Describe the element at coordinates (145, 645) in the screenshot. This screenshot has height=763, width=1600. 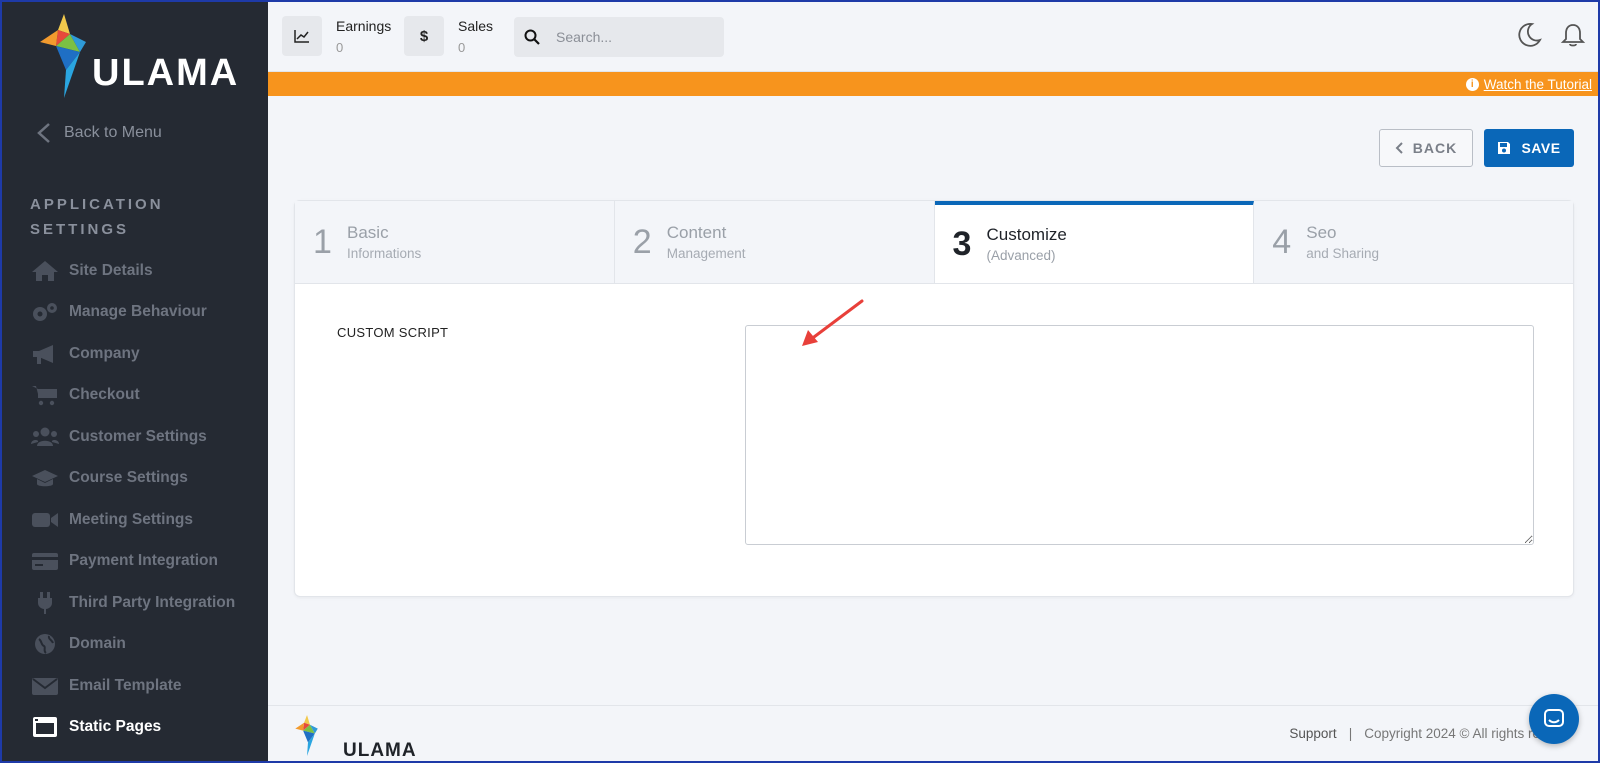
I see `sidebar-item-domain: Domain` at that location.